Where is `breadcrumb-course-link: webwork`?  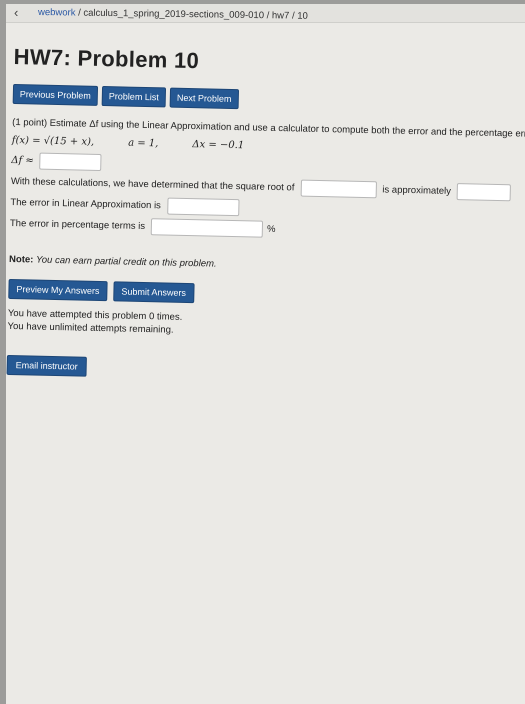
breadcrumb-course-link: webwork is located at coordinates (57, 13).